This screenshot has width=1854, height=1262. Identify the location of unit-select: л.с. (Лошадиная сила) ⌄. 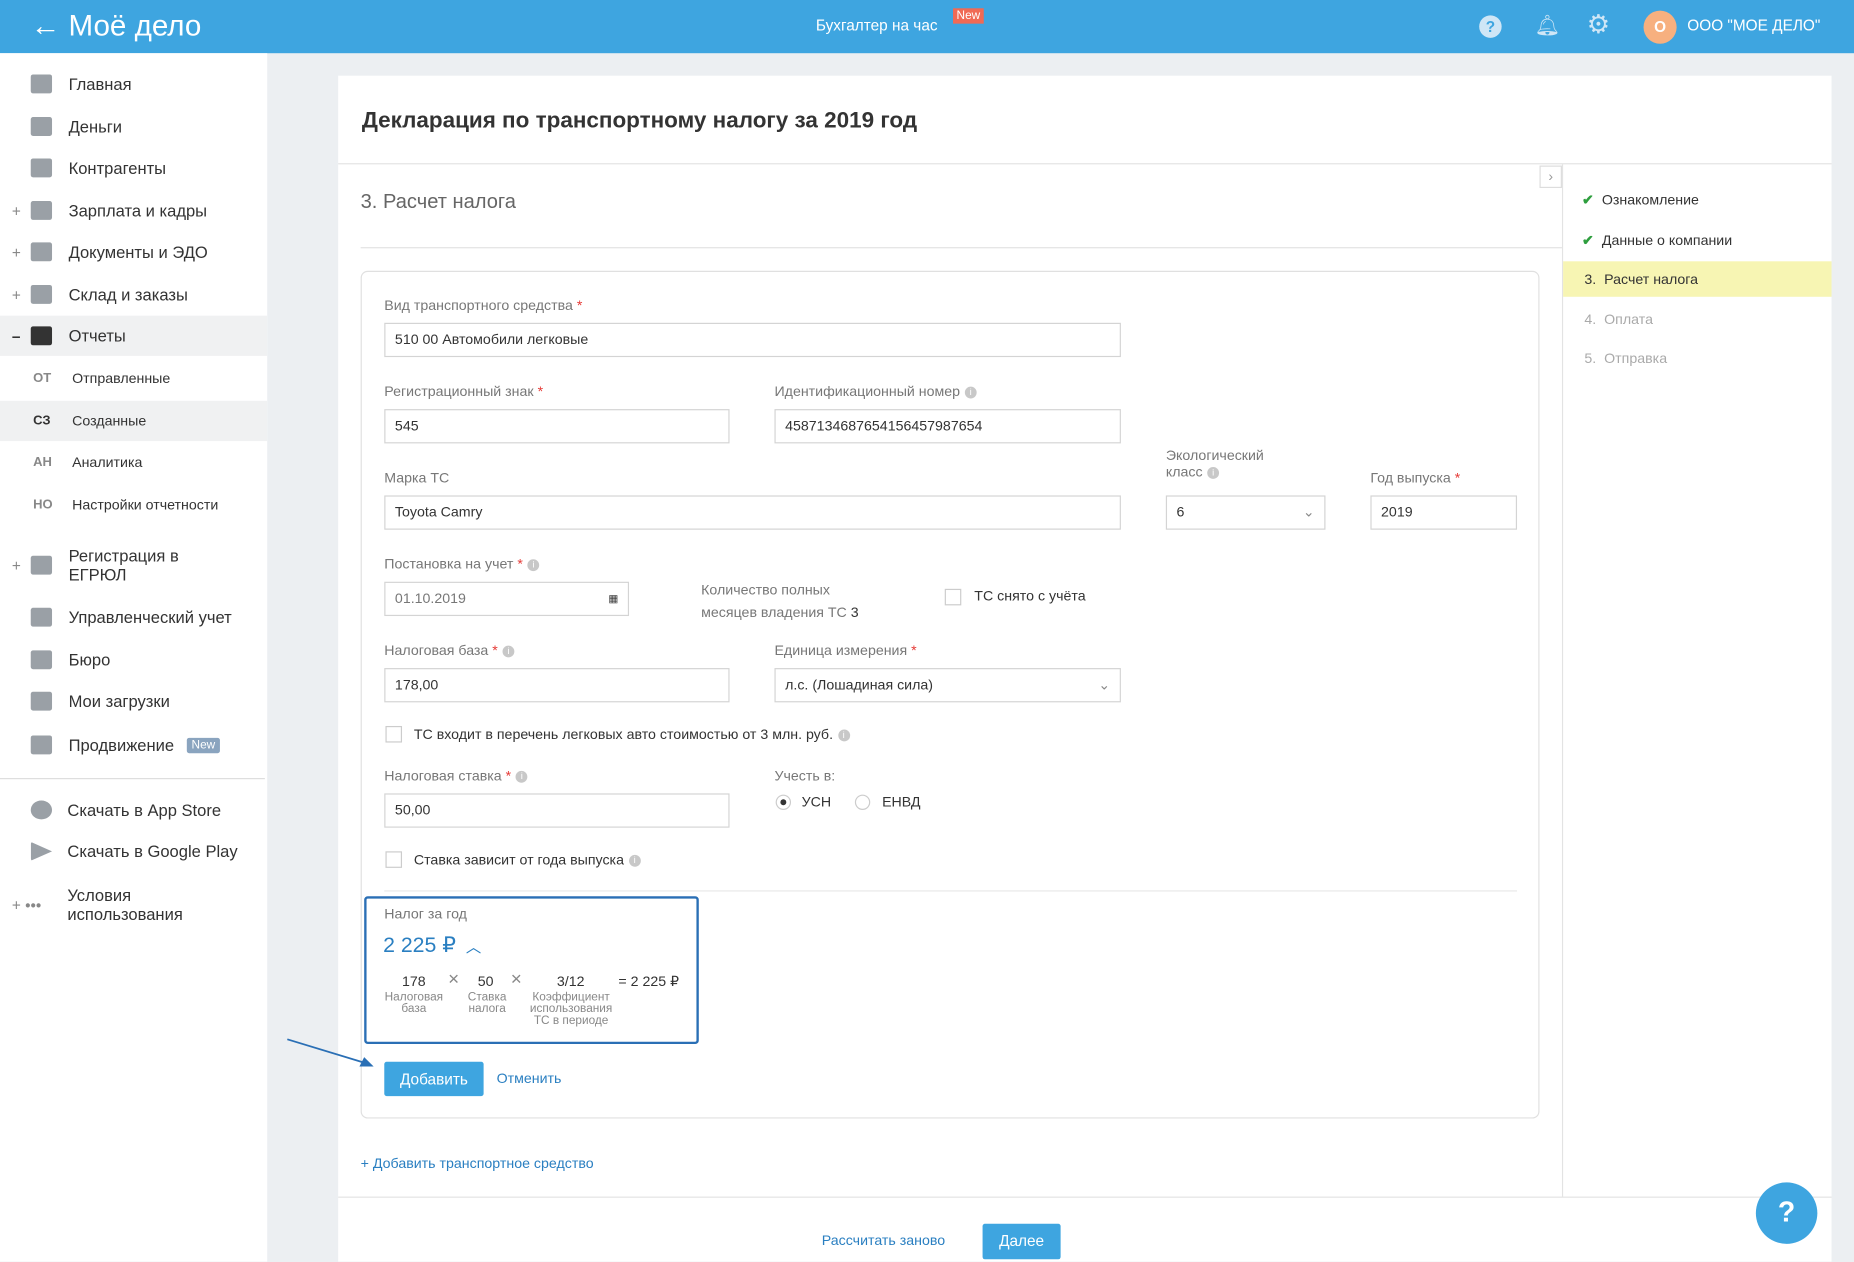
(947, 685).